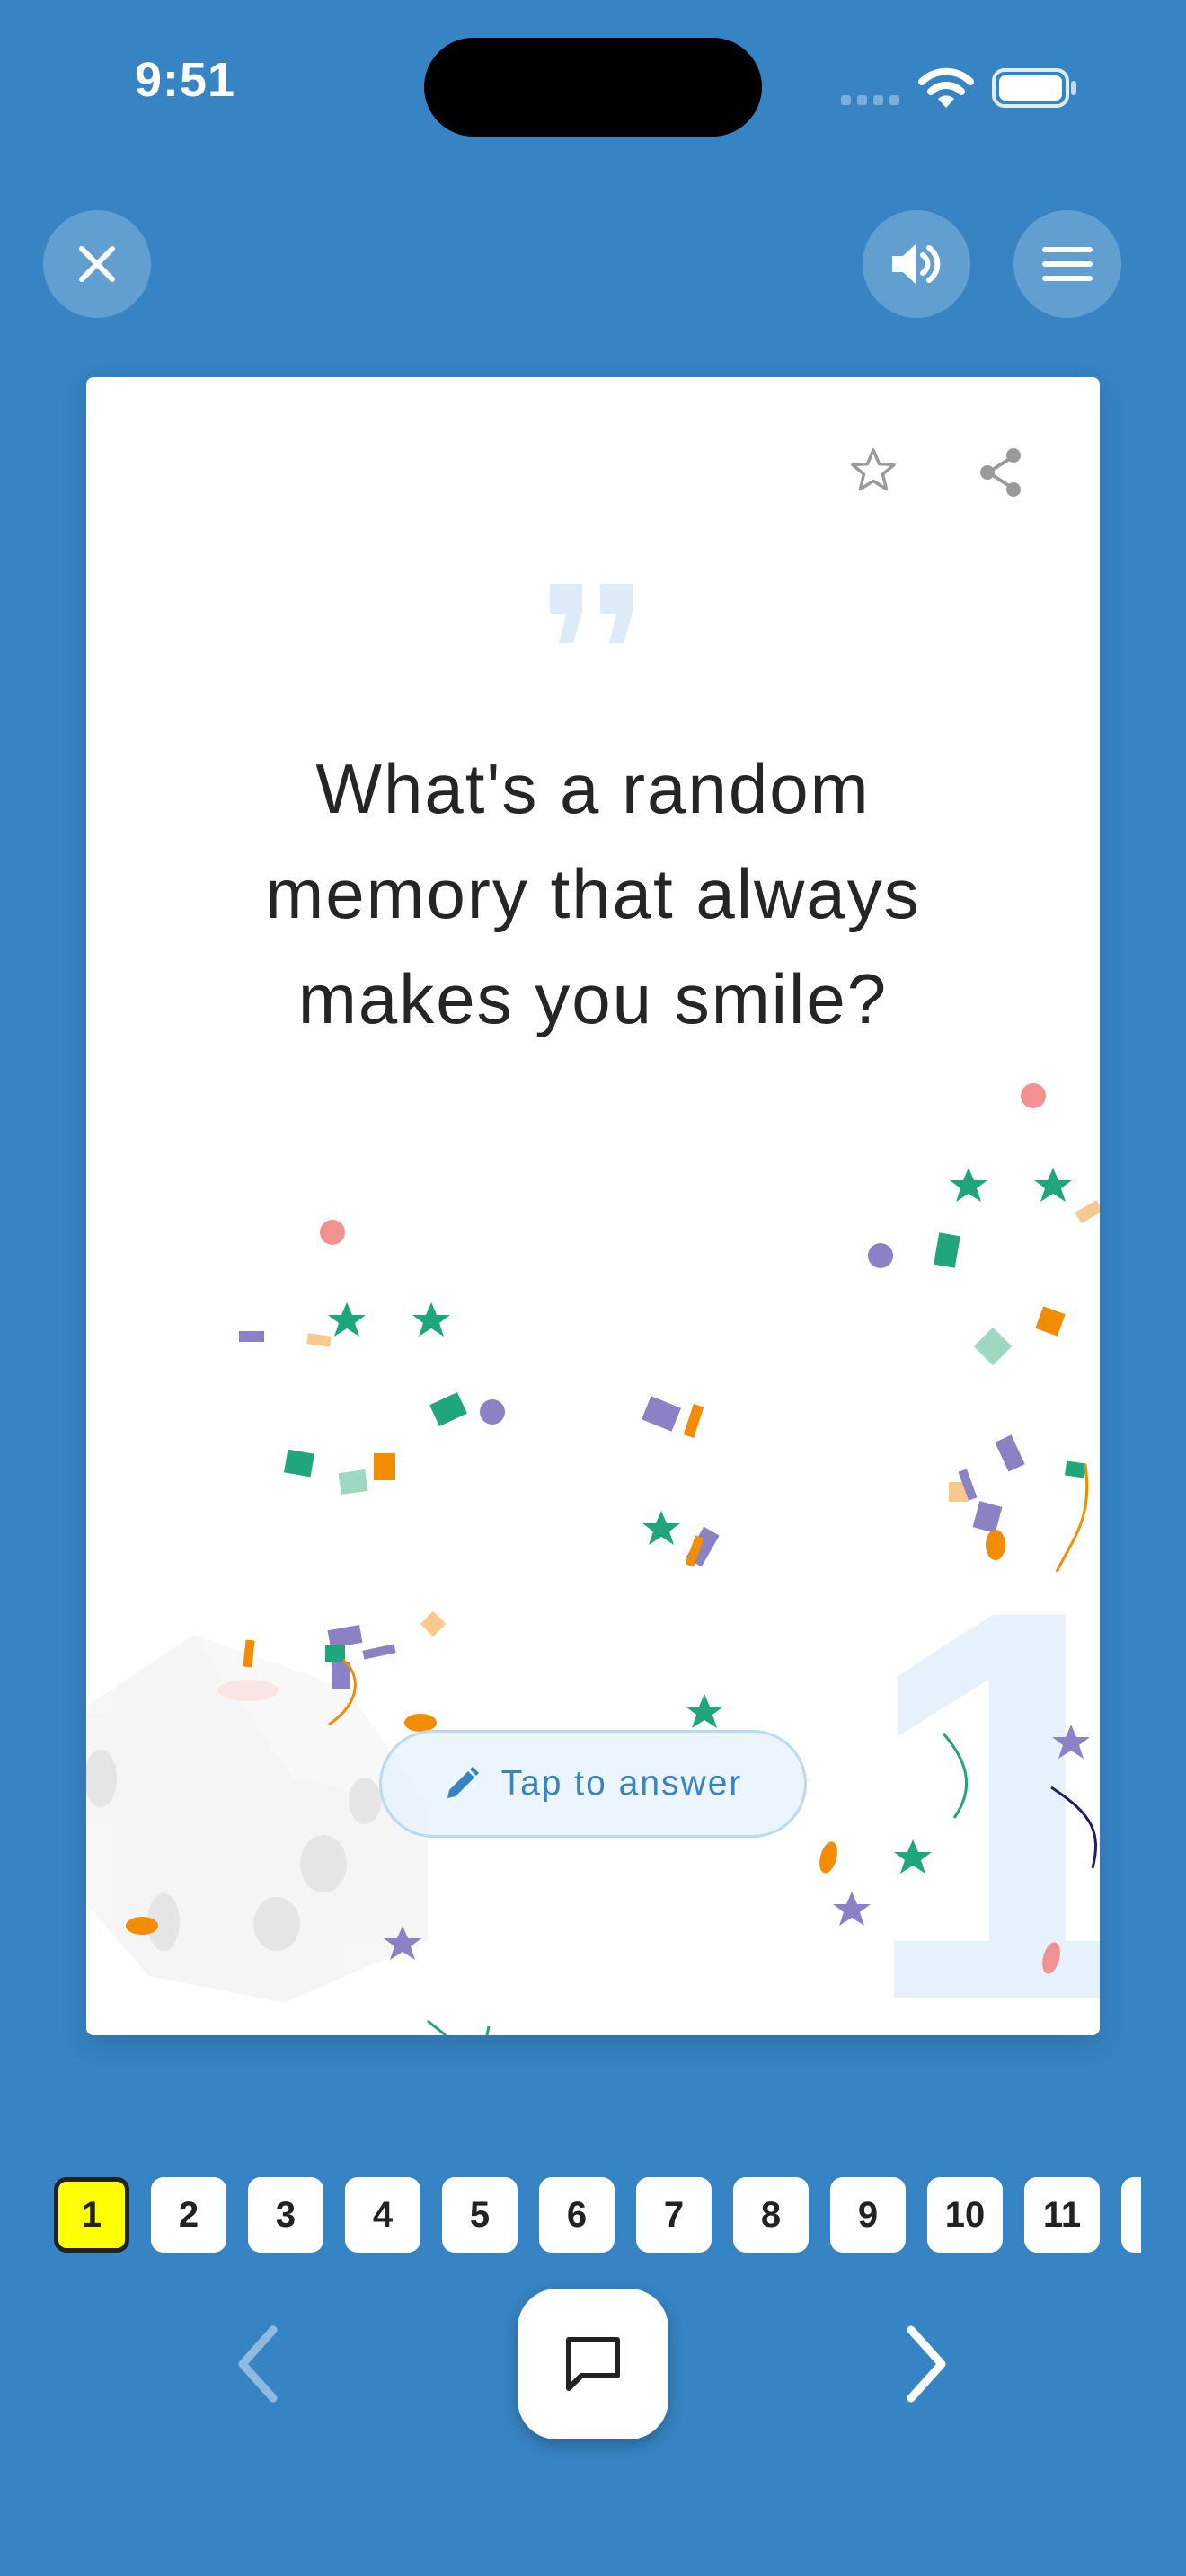 The image size is (1186, 2576). I want to click on page-chip-7: 7, so click(674, 2215).